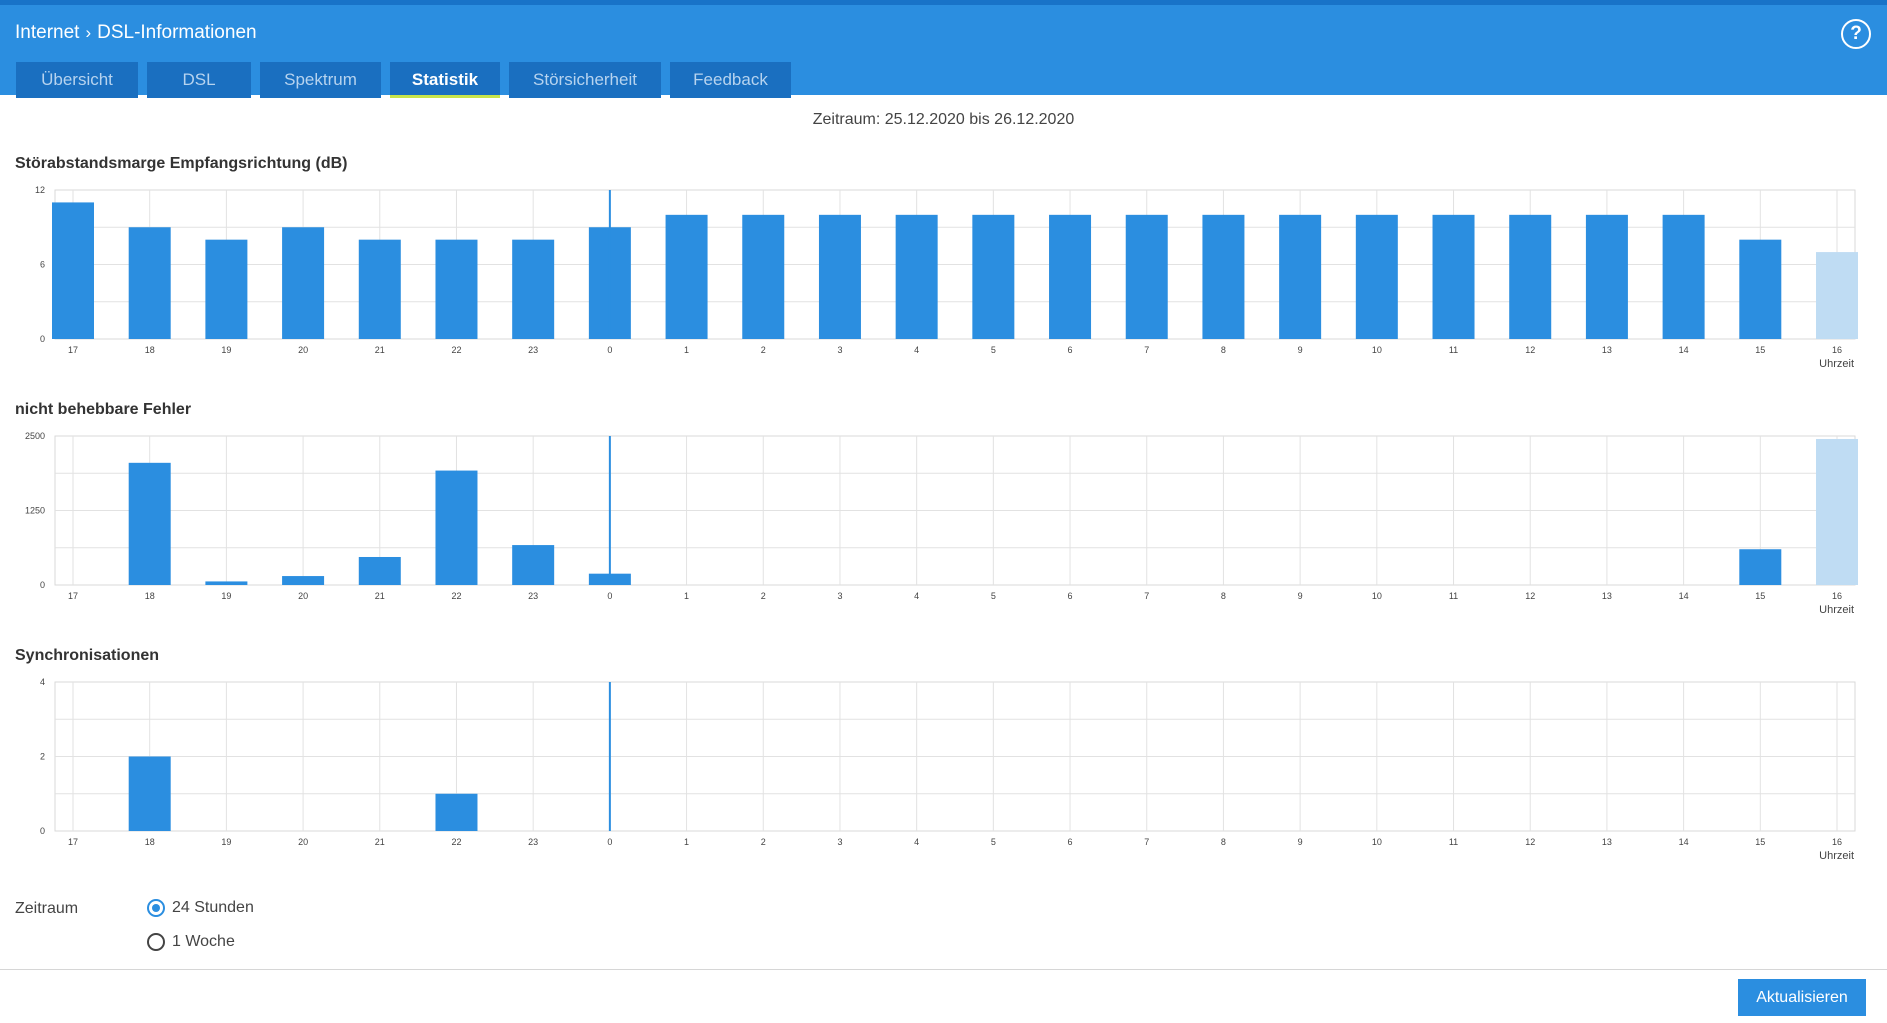 This screenshot has height=1023, width=1887. Describe the element at coordinates (1802, 997) in the screenshot. I see `refresh-button: Aktualisieren` at that location.